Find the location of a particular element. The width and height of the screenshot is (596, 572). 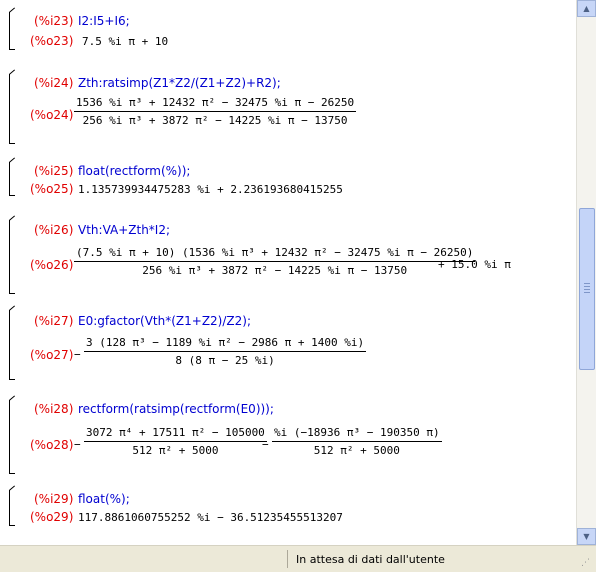

output-text: 7.5 %i π + 10 is located at coordinates (125, 41).